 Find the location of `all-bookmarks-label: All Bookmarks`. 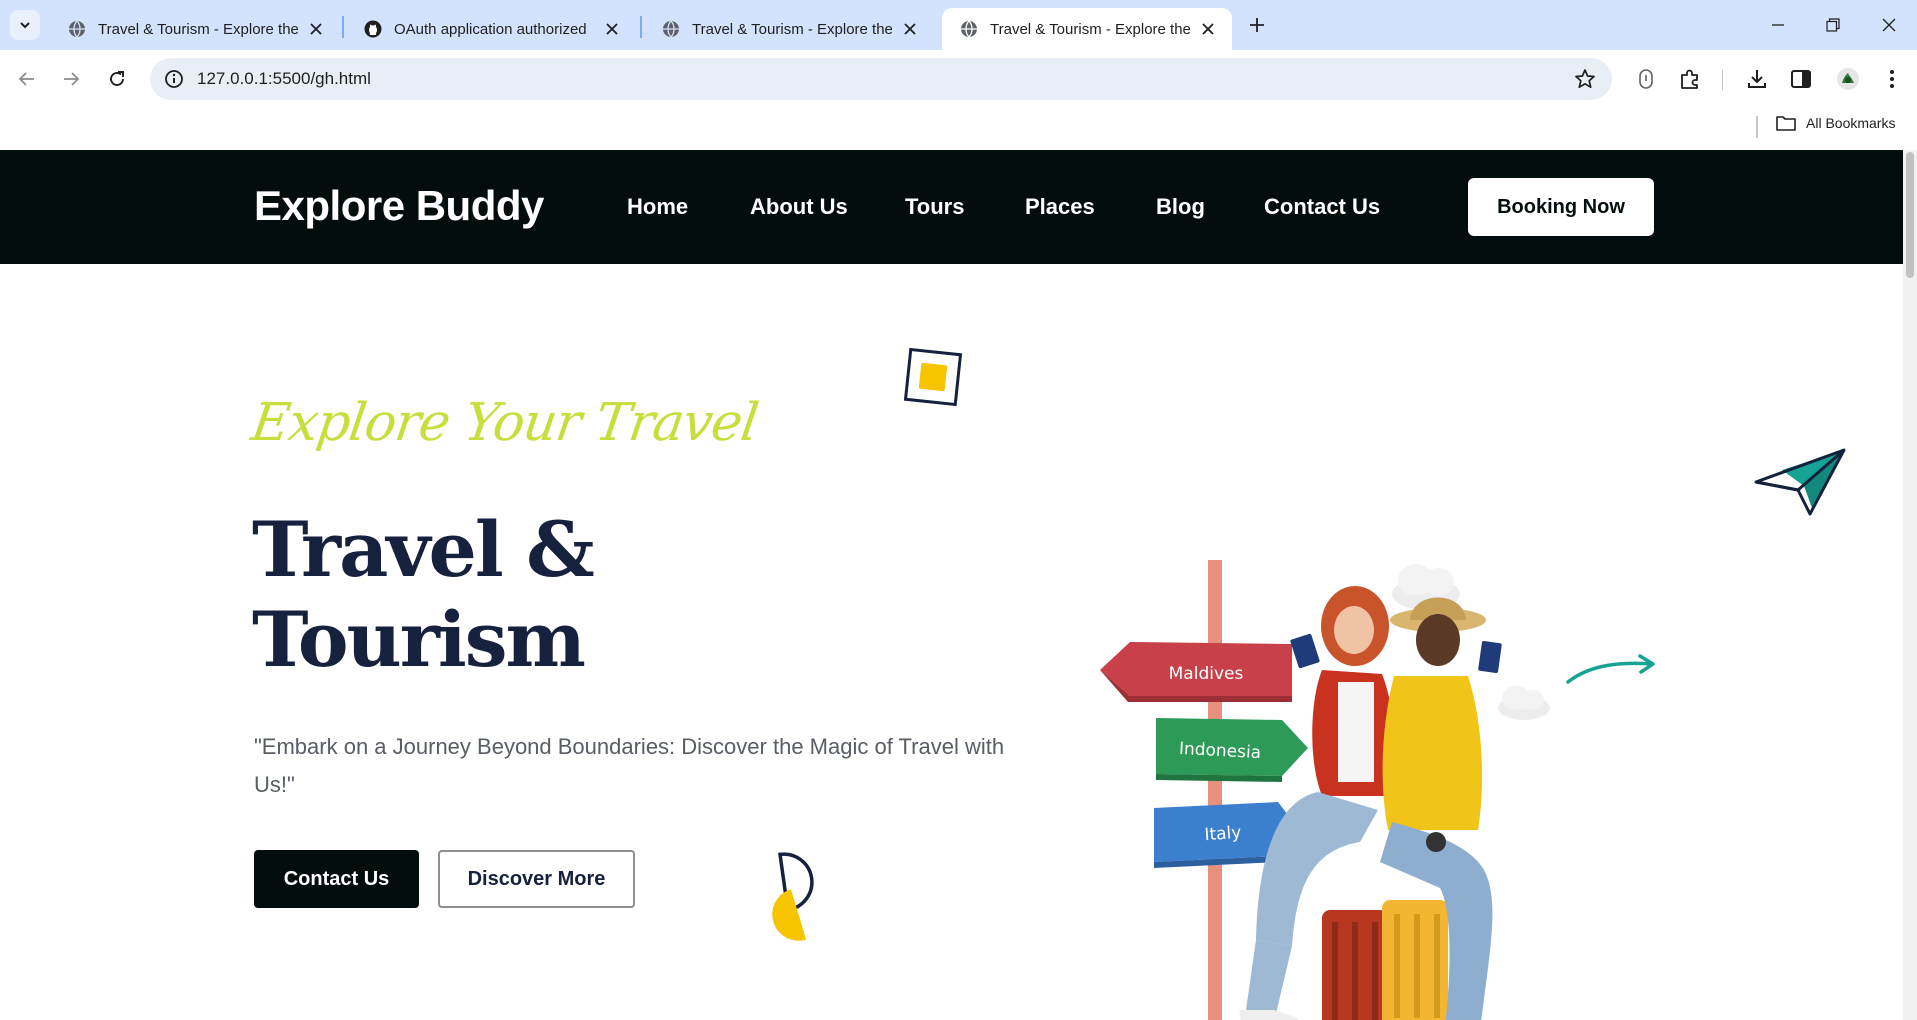

all-bookmarks-label: All Bookmarks is located at coordinates (1851, 123).